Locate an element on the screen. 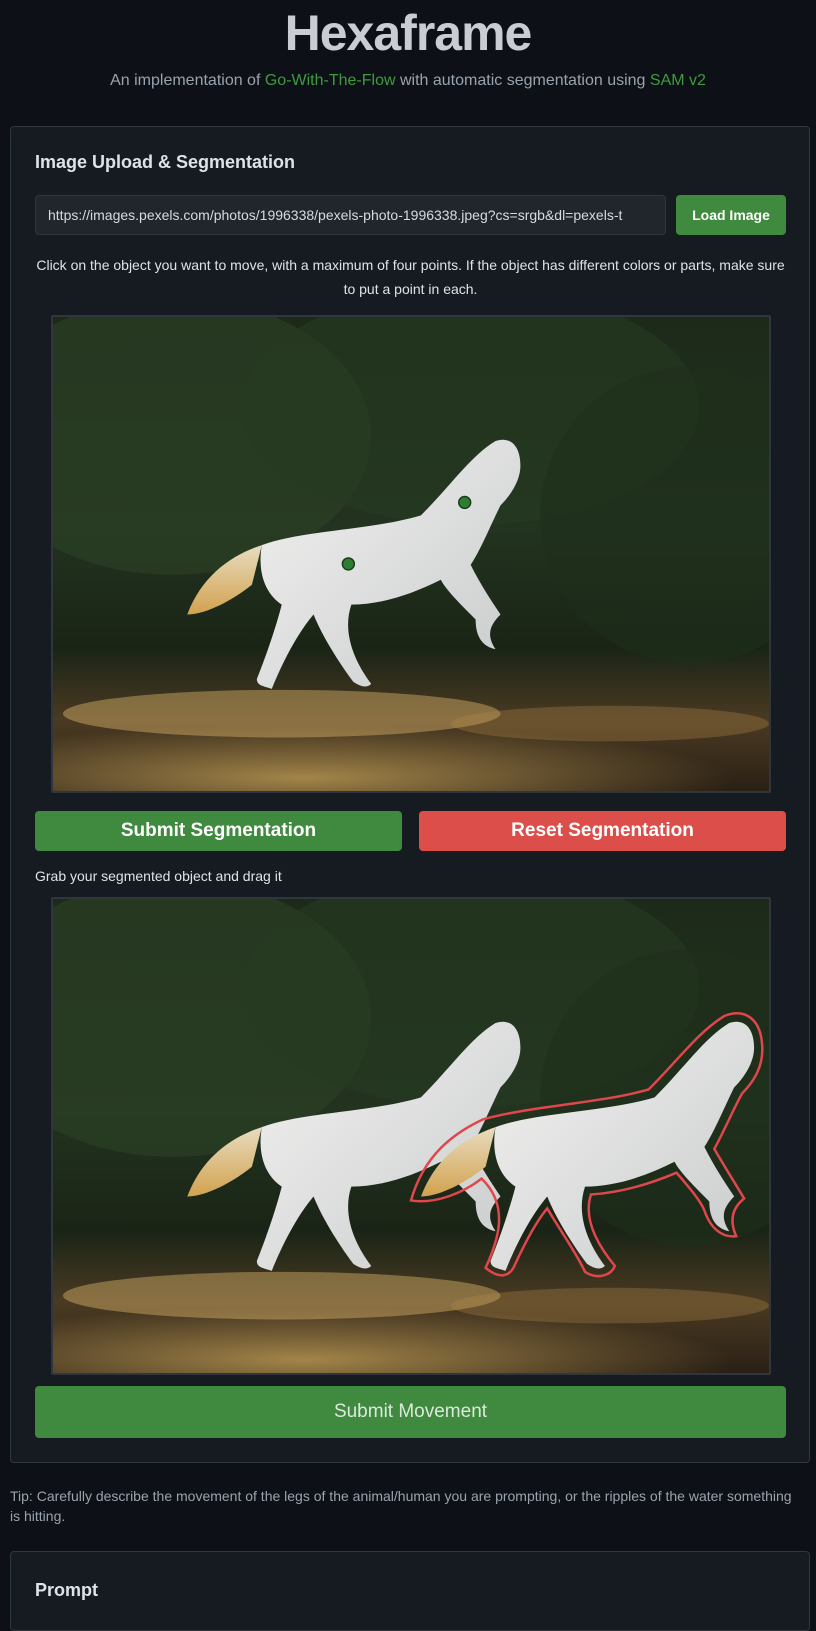 This screenshot has height=1631, width=816. sam-v2-link: SAM v2 is located at coordinates (678, 80).